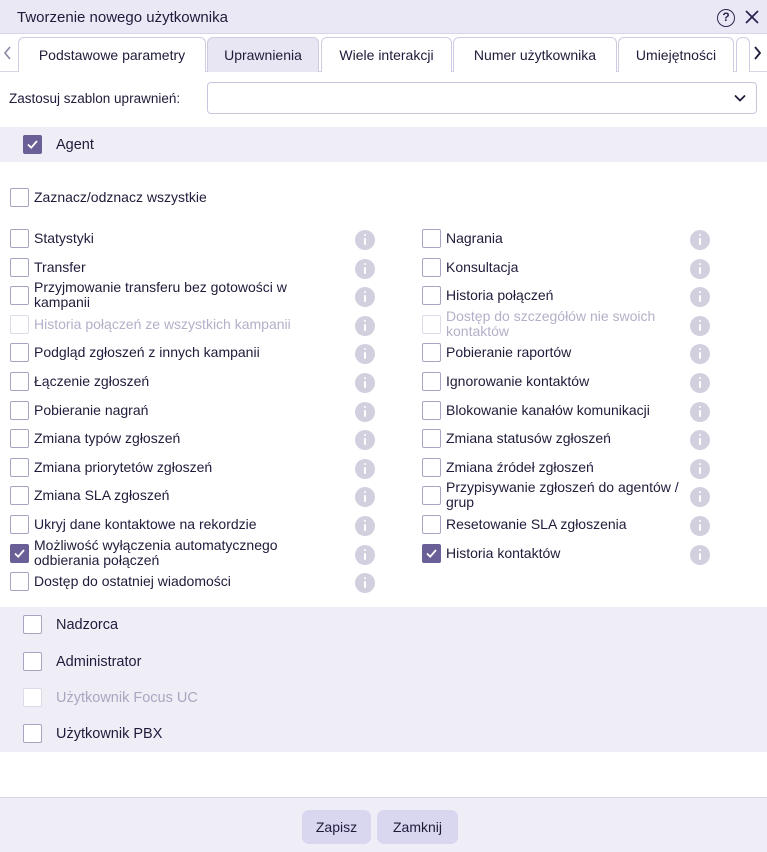 The image size is (767, 852). Describe the element at coordinates (562, 494) in the screenshot. I see `perm-przypisywanie-zgloszen-do-agentow-grup-label: Przypisywanie zgłoszeń do agentów / grup` at that location.